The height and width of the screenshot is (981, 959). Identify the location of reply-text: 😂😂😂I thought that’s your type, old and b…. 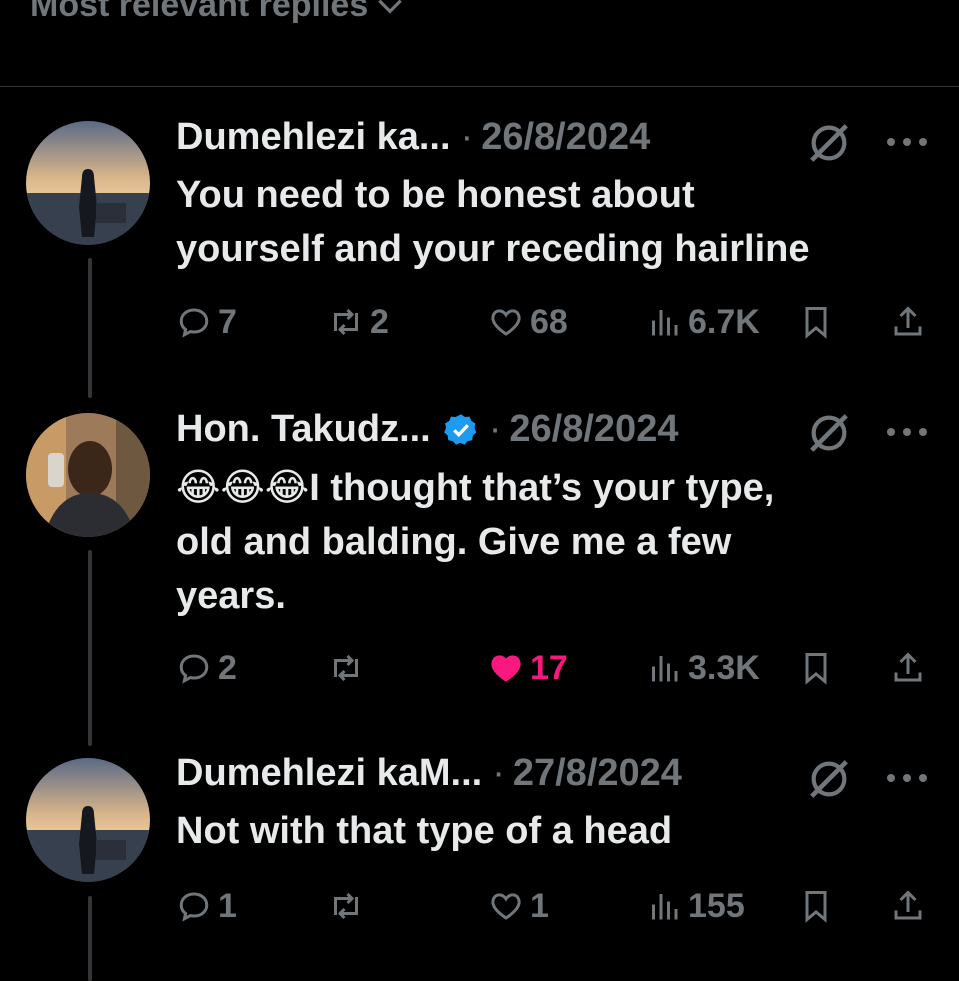
(546, 541).